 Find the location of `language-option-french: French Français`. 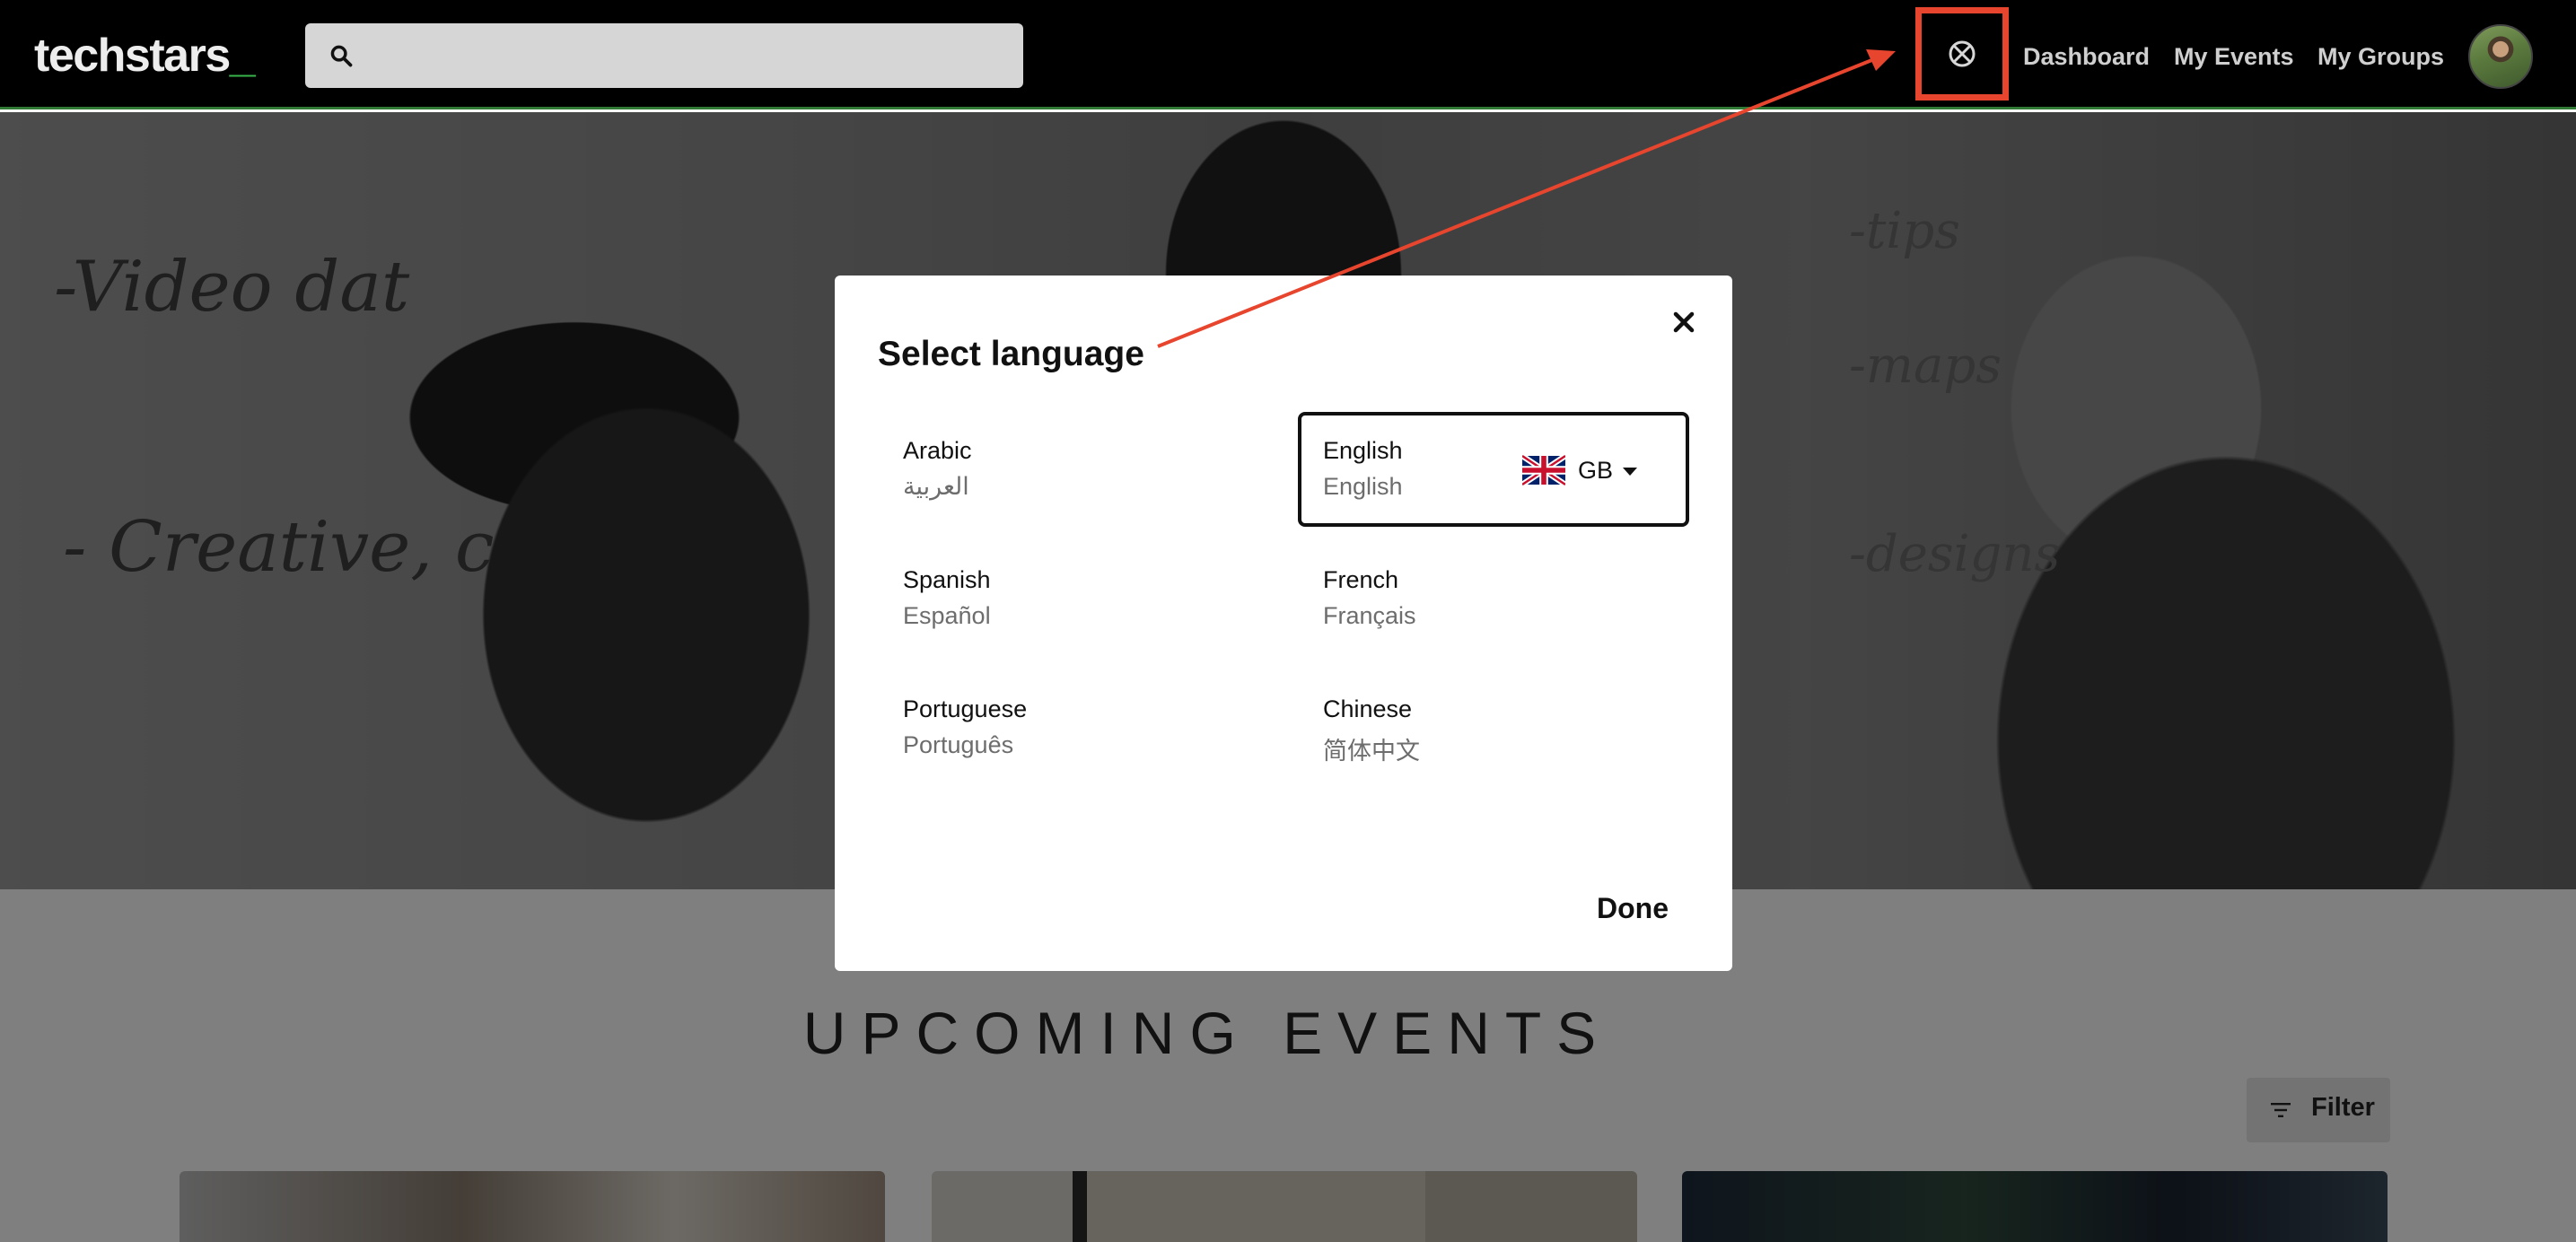

language-option-french: French Français is located at coordinates (1493, 599).